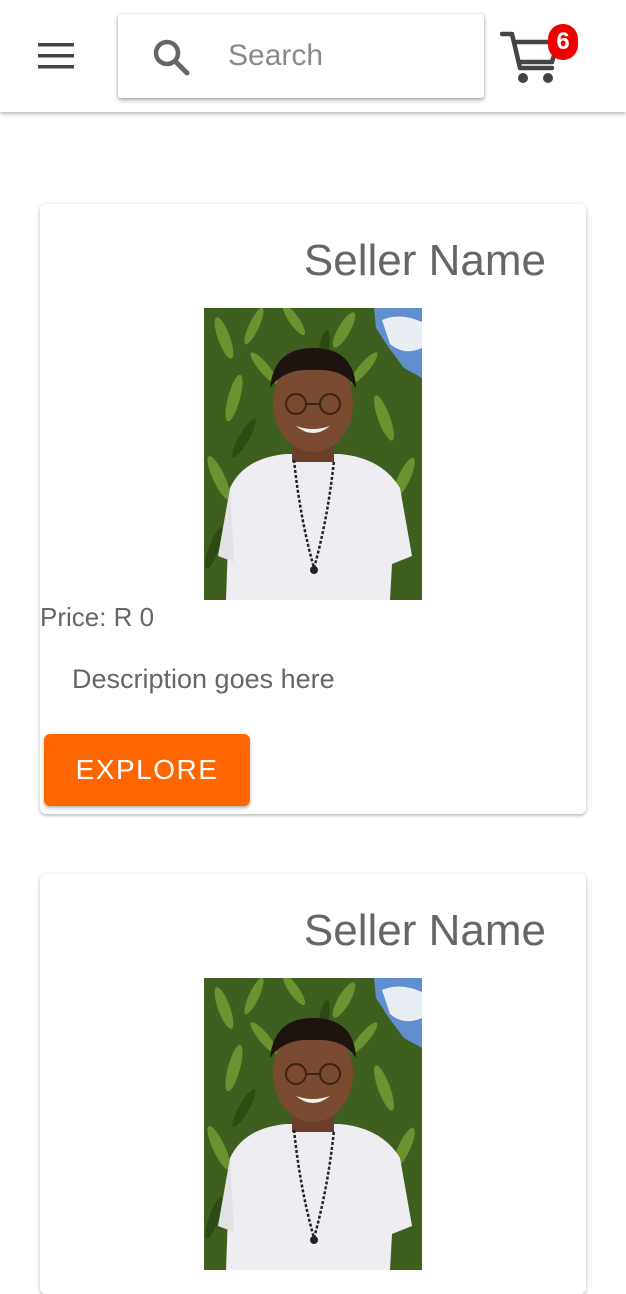 This screenshot has width=626, height=1294. What do you see at coordinates (147, 770) in the screenshot?
I see `explore-button: EXPLORE` at bounding box center [147, 770].